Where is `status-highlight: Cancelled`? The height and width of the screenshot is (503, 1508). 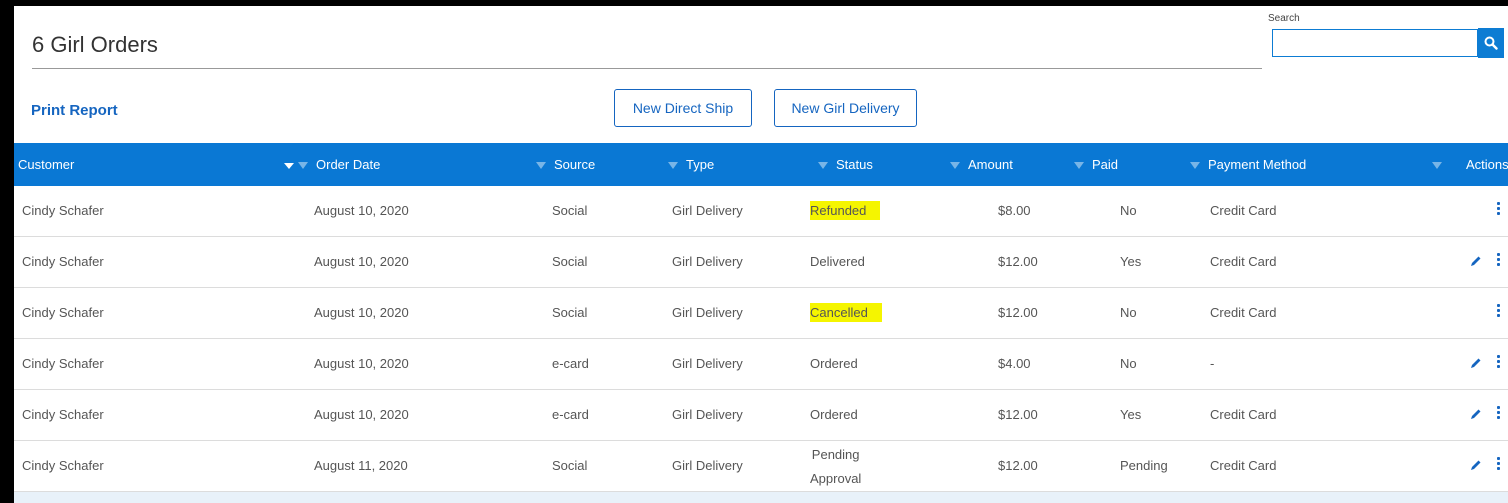 status-highlight: Cancelled is located at coordinates (846, 312).